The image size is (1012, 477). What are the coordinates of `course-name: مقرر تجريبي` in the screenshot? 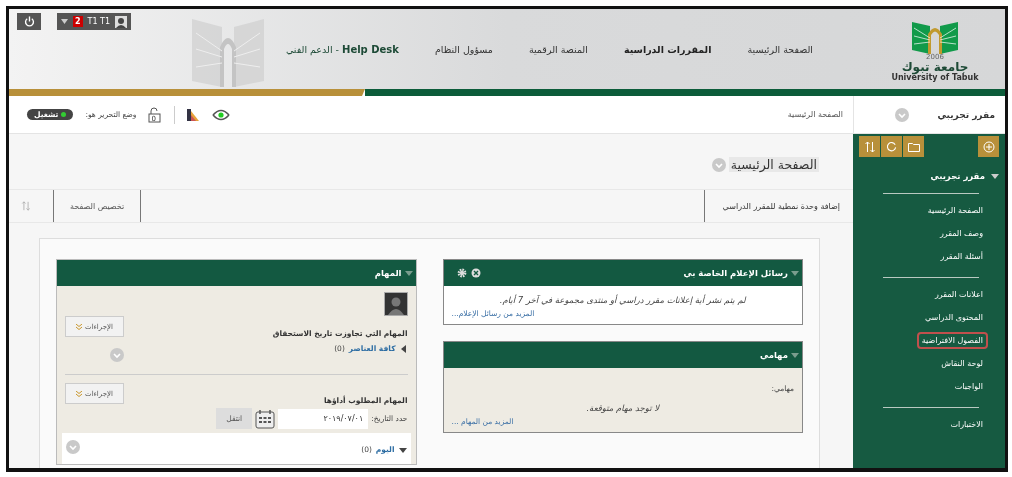 It's located at (966, 114).